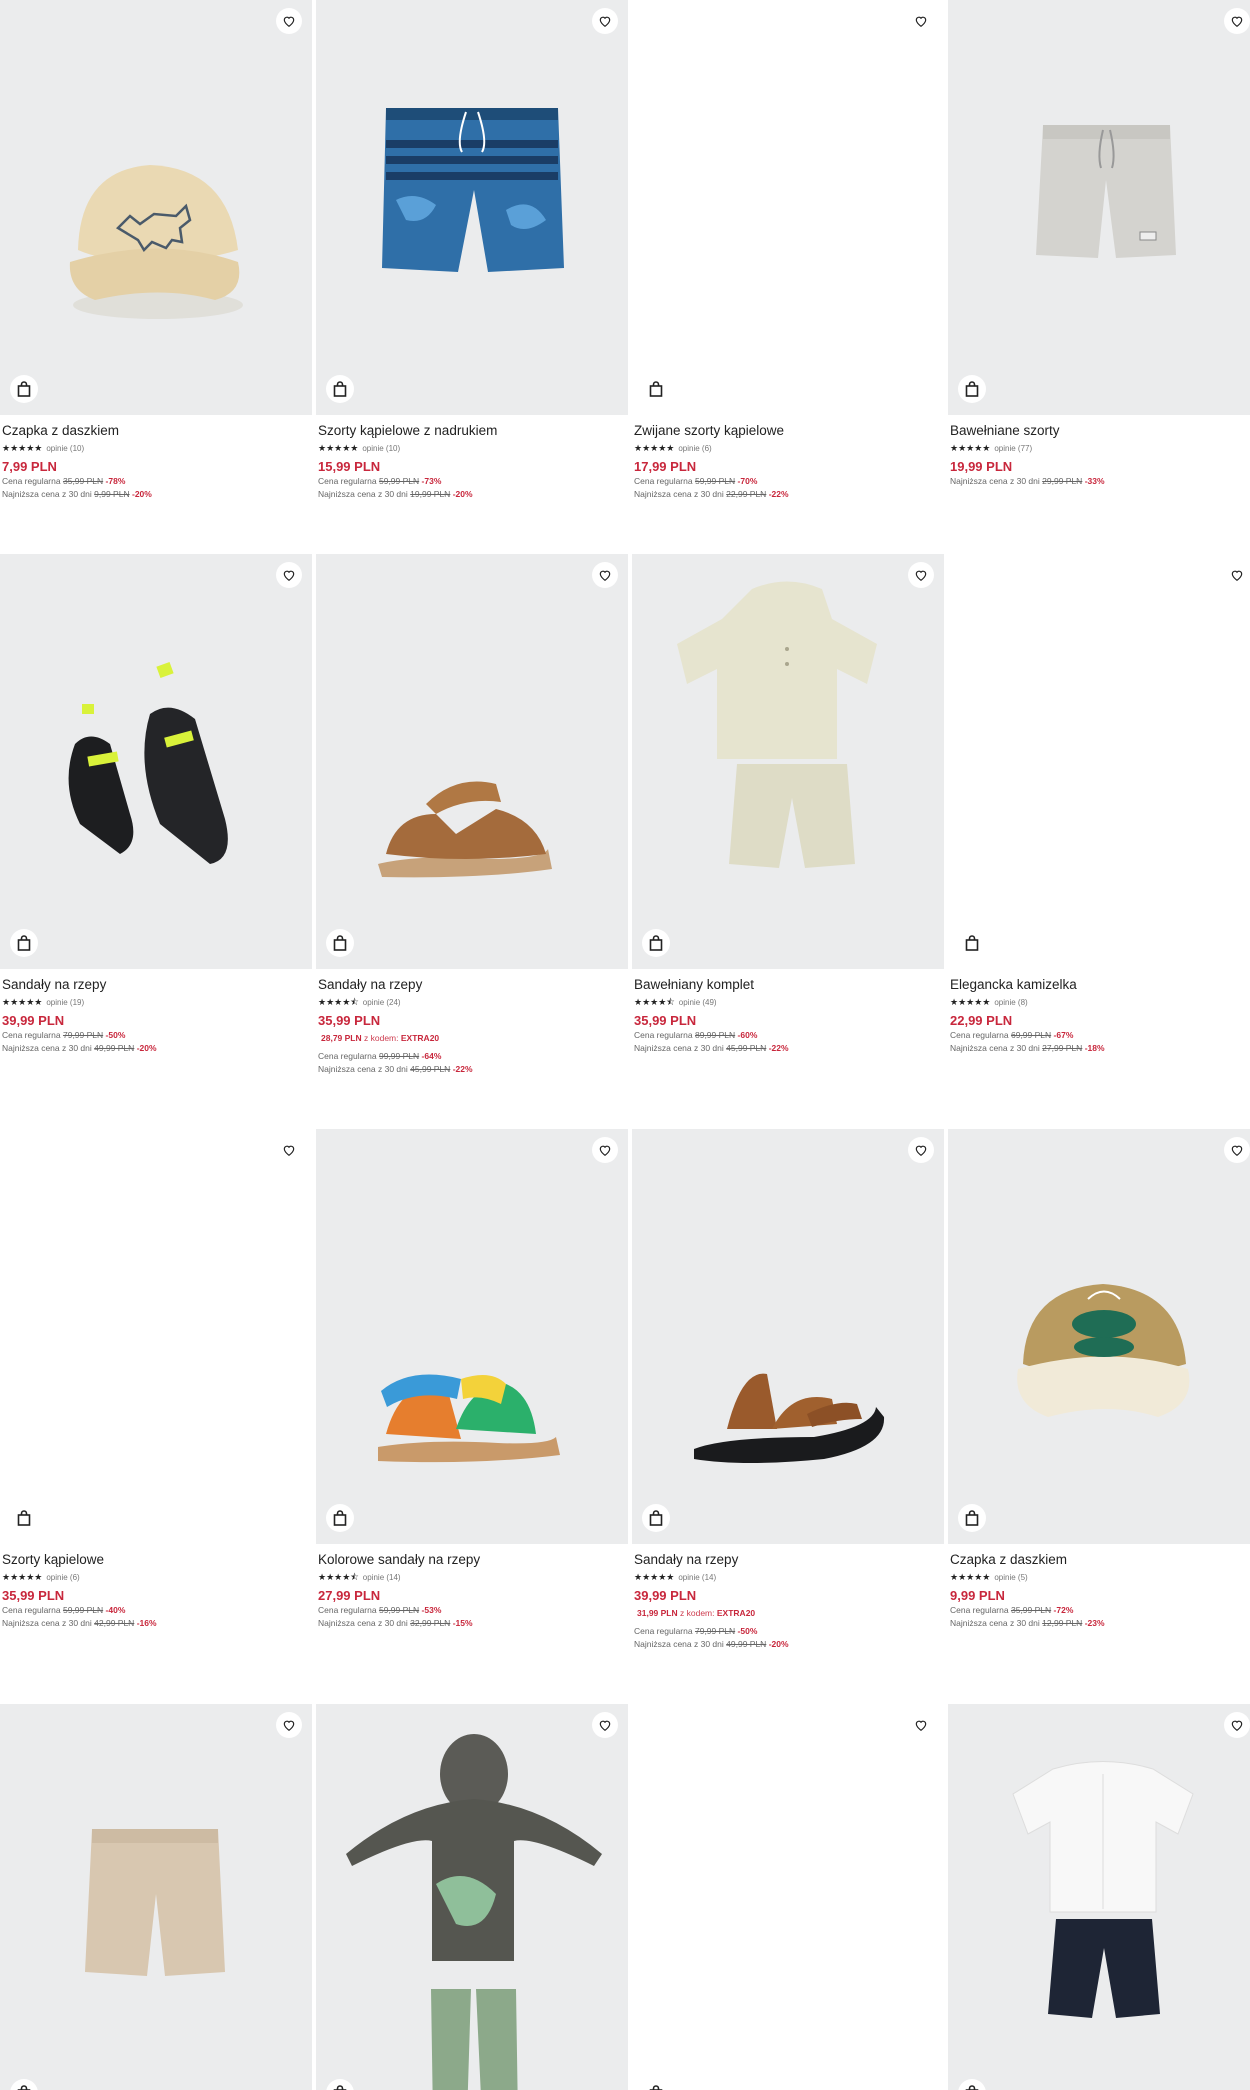 This screenshot has height=2090, width=1250. I want to click on product-image-colorful-sandals, so click(472, 1336).